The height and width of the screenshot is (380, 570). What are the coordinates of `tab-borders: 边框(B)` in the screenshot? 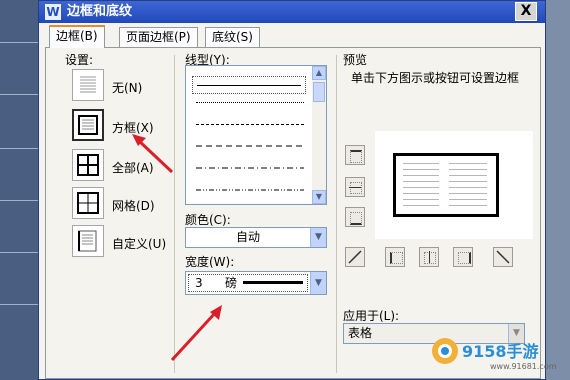 It's located at (77, 36).